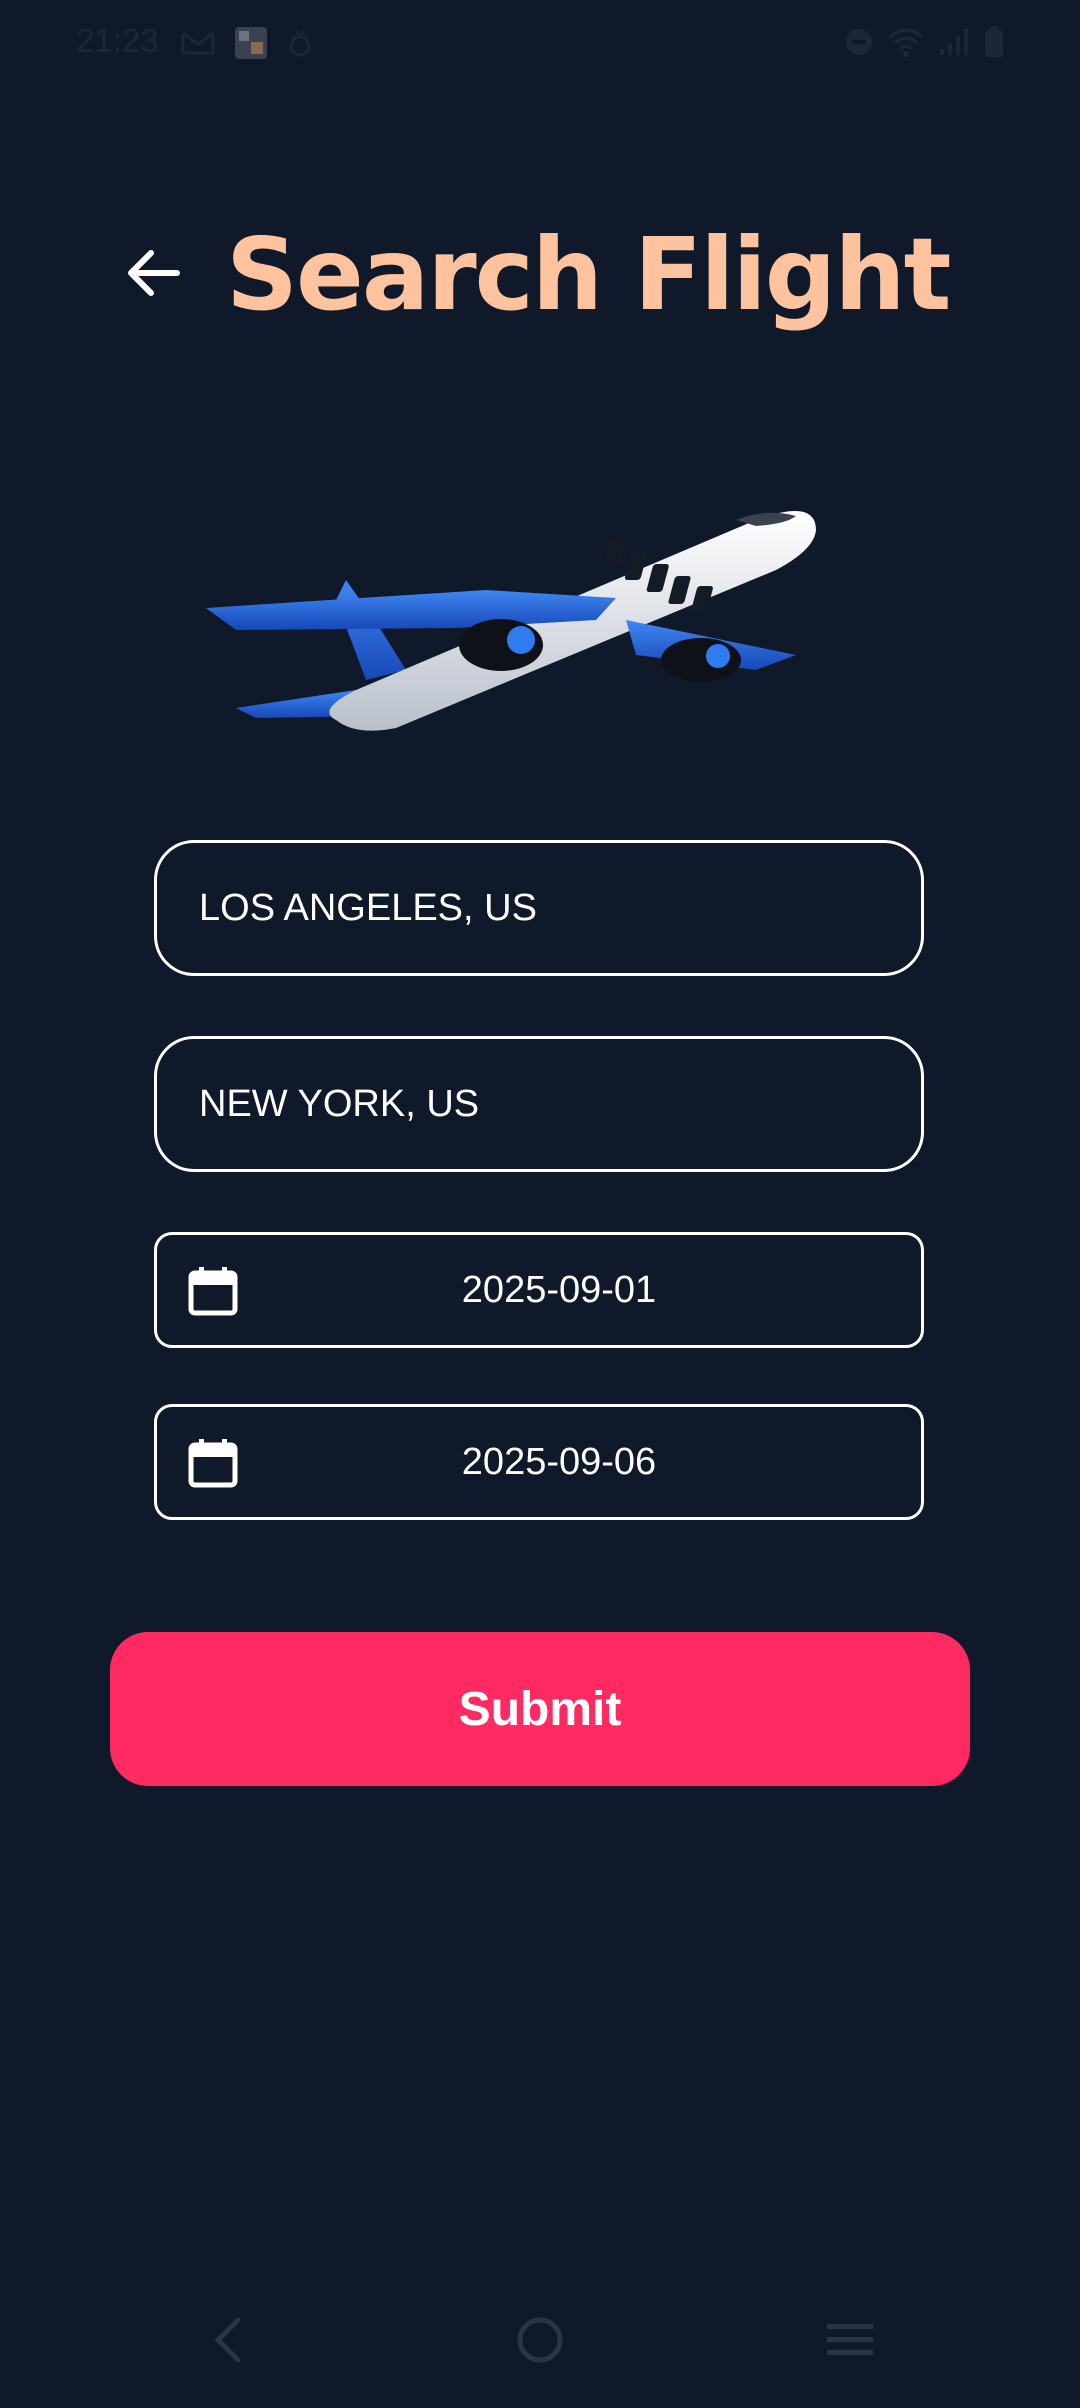 Image resolution: width=1080 pixels, height=2408 pixels. I want to click on nav-menu-icon, so click(850, 2339).